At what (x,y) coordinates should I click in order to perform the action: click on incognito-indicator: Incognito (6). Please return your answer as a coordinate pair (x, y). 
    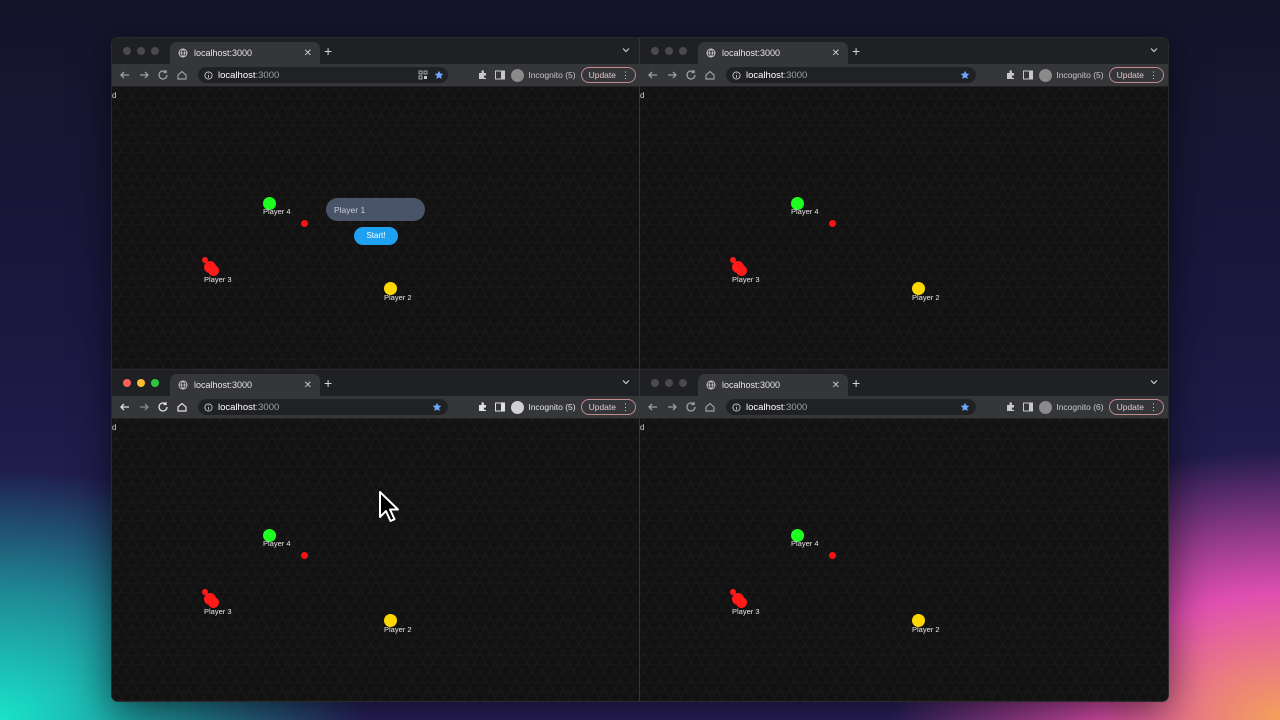
    Looking at the image, I should click on (1071, 407).